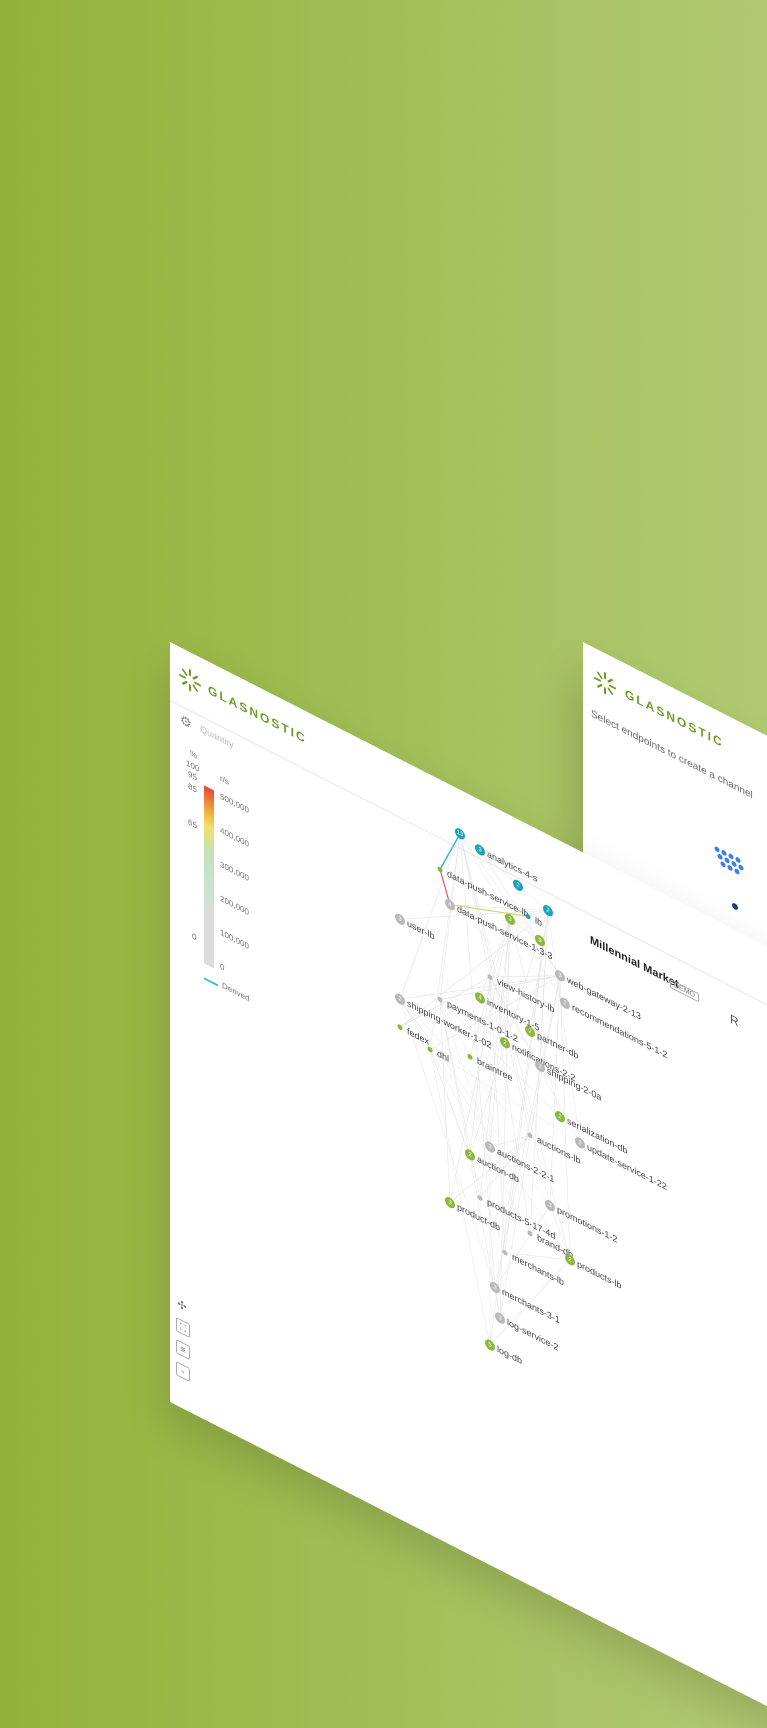  I want to click on legend-rps-tick: 100,000, so click(234, 939).